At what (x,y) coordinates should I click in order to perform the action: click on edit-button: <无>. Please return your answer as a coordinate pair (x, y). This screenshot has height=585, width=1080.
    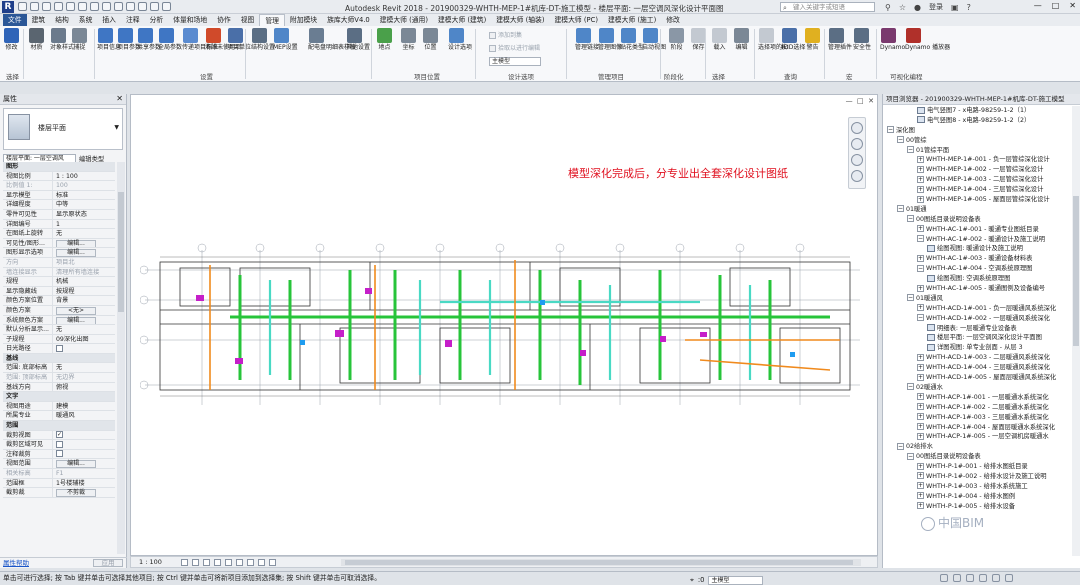
    Looking at the image, I should click on (76, 310).